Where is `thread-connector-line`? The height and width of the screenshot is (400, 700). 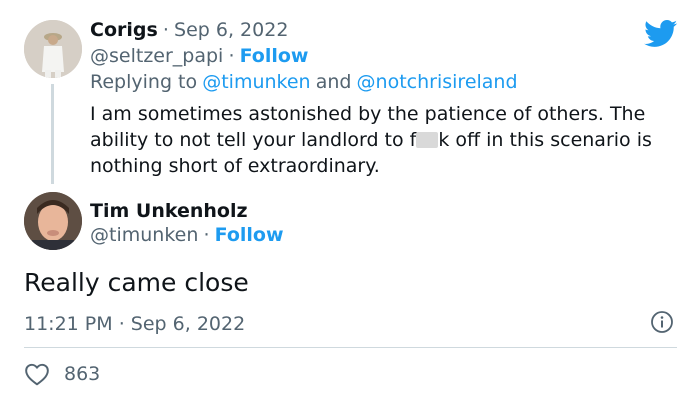
thread-connector-line is located at coordinates (52, 134).